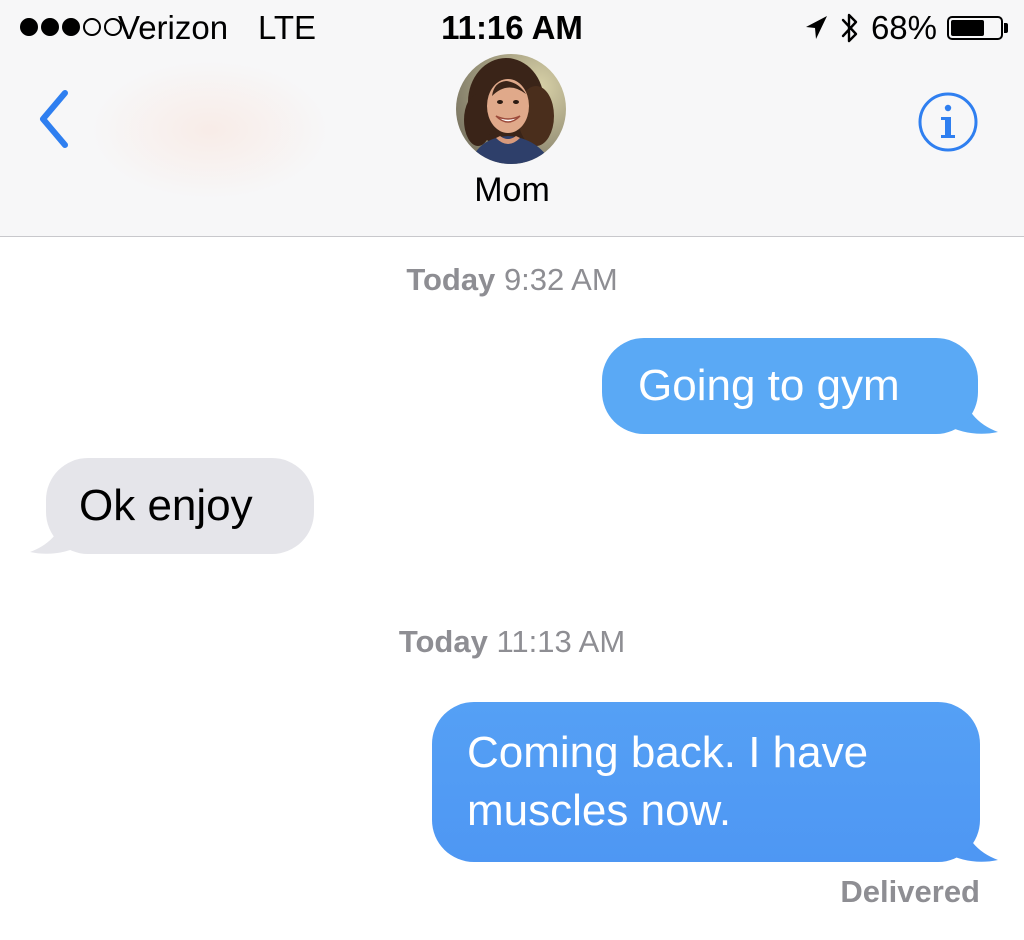 This screenshot has height=940, width=1024. Describe the element at coordinates (668, 752) in the screenshot. I see `message-text-line: Coming back. I have` at that location.